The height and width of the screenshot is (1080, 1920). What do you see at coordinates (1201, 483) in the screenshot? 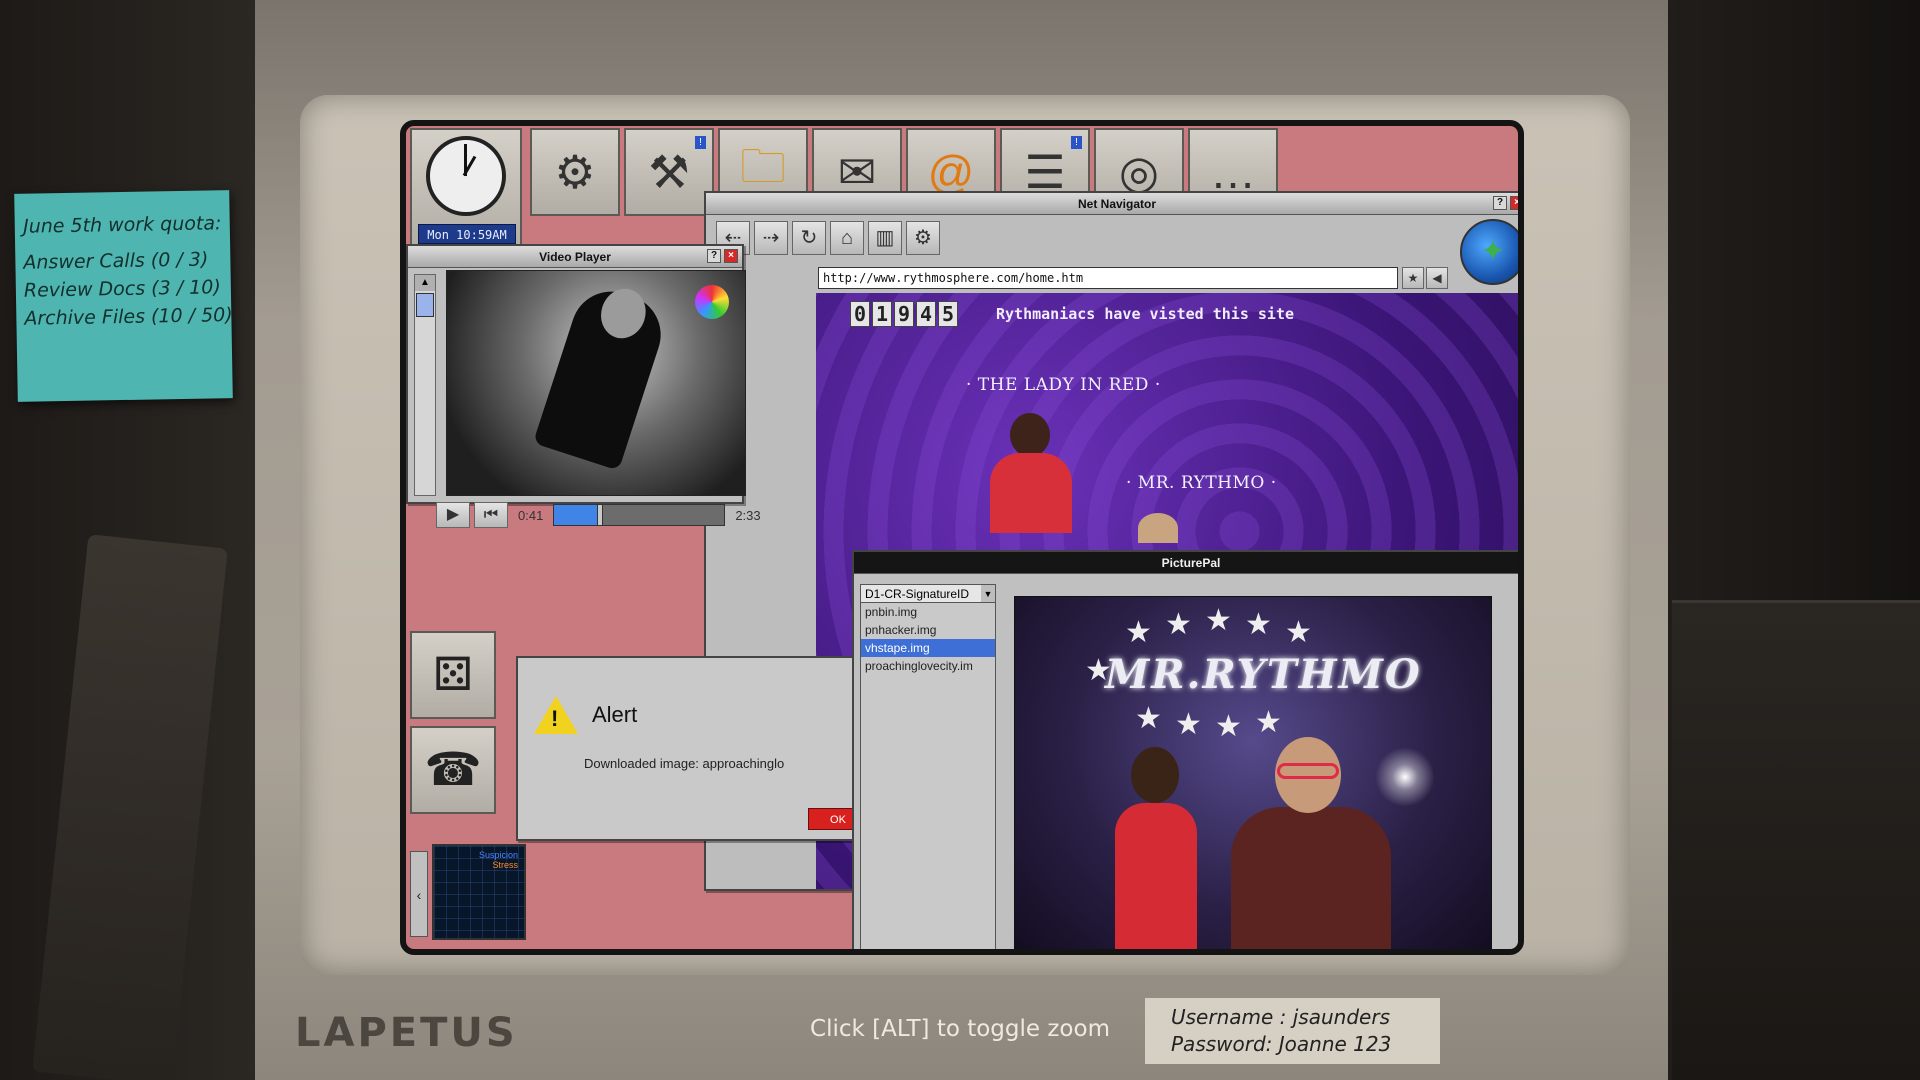
I see `caption-mr-rythmo: · MR. RYTHMO ·` at bounding box center [1201, 483].